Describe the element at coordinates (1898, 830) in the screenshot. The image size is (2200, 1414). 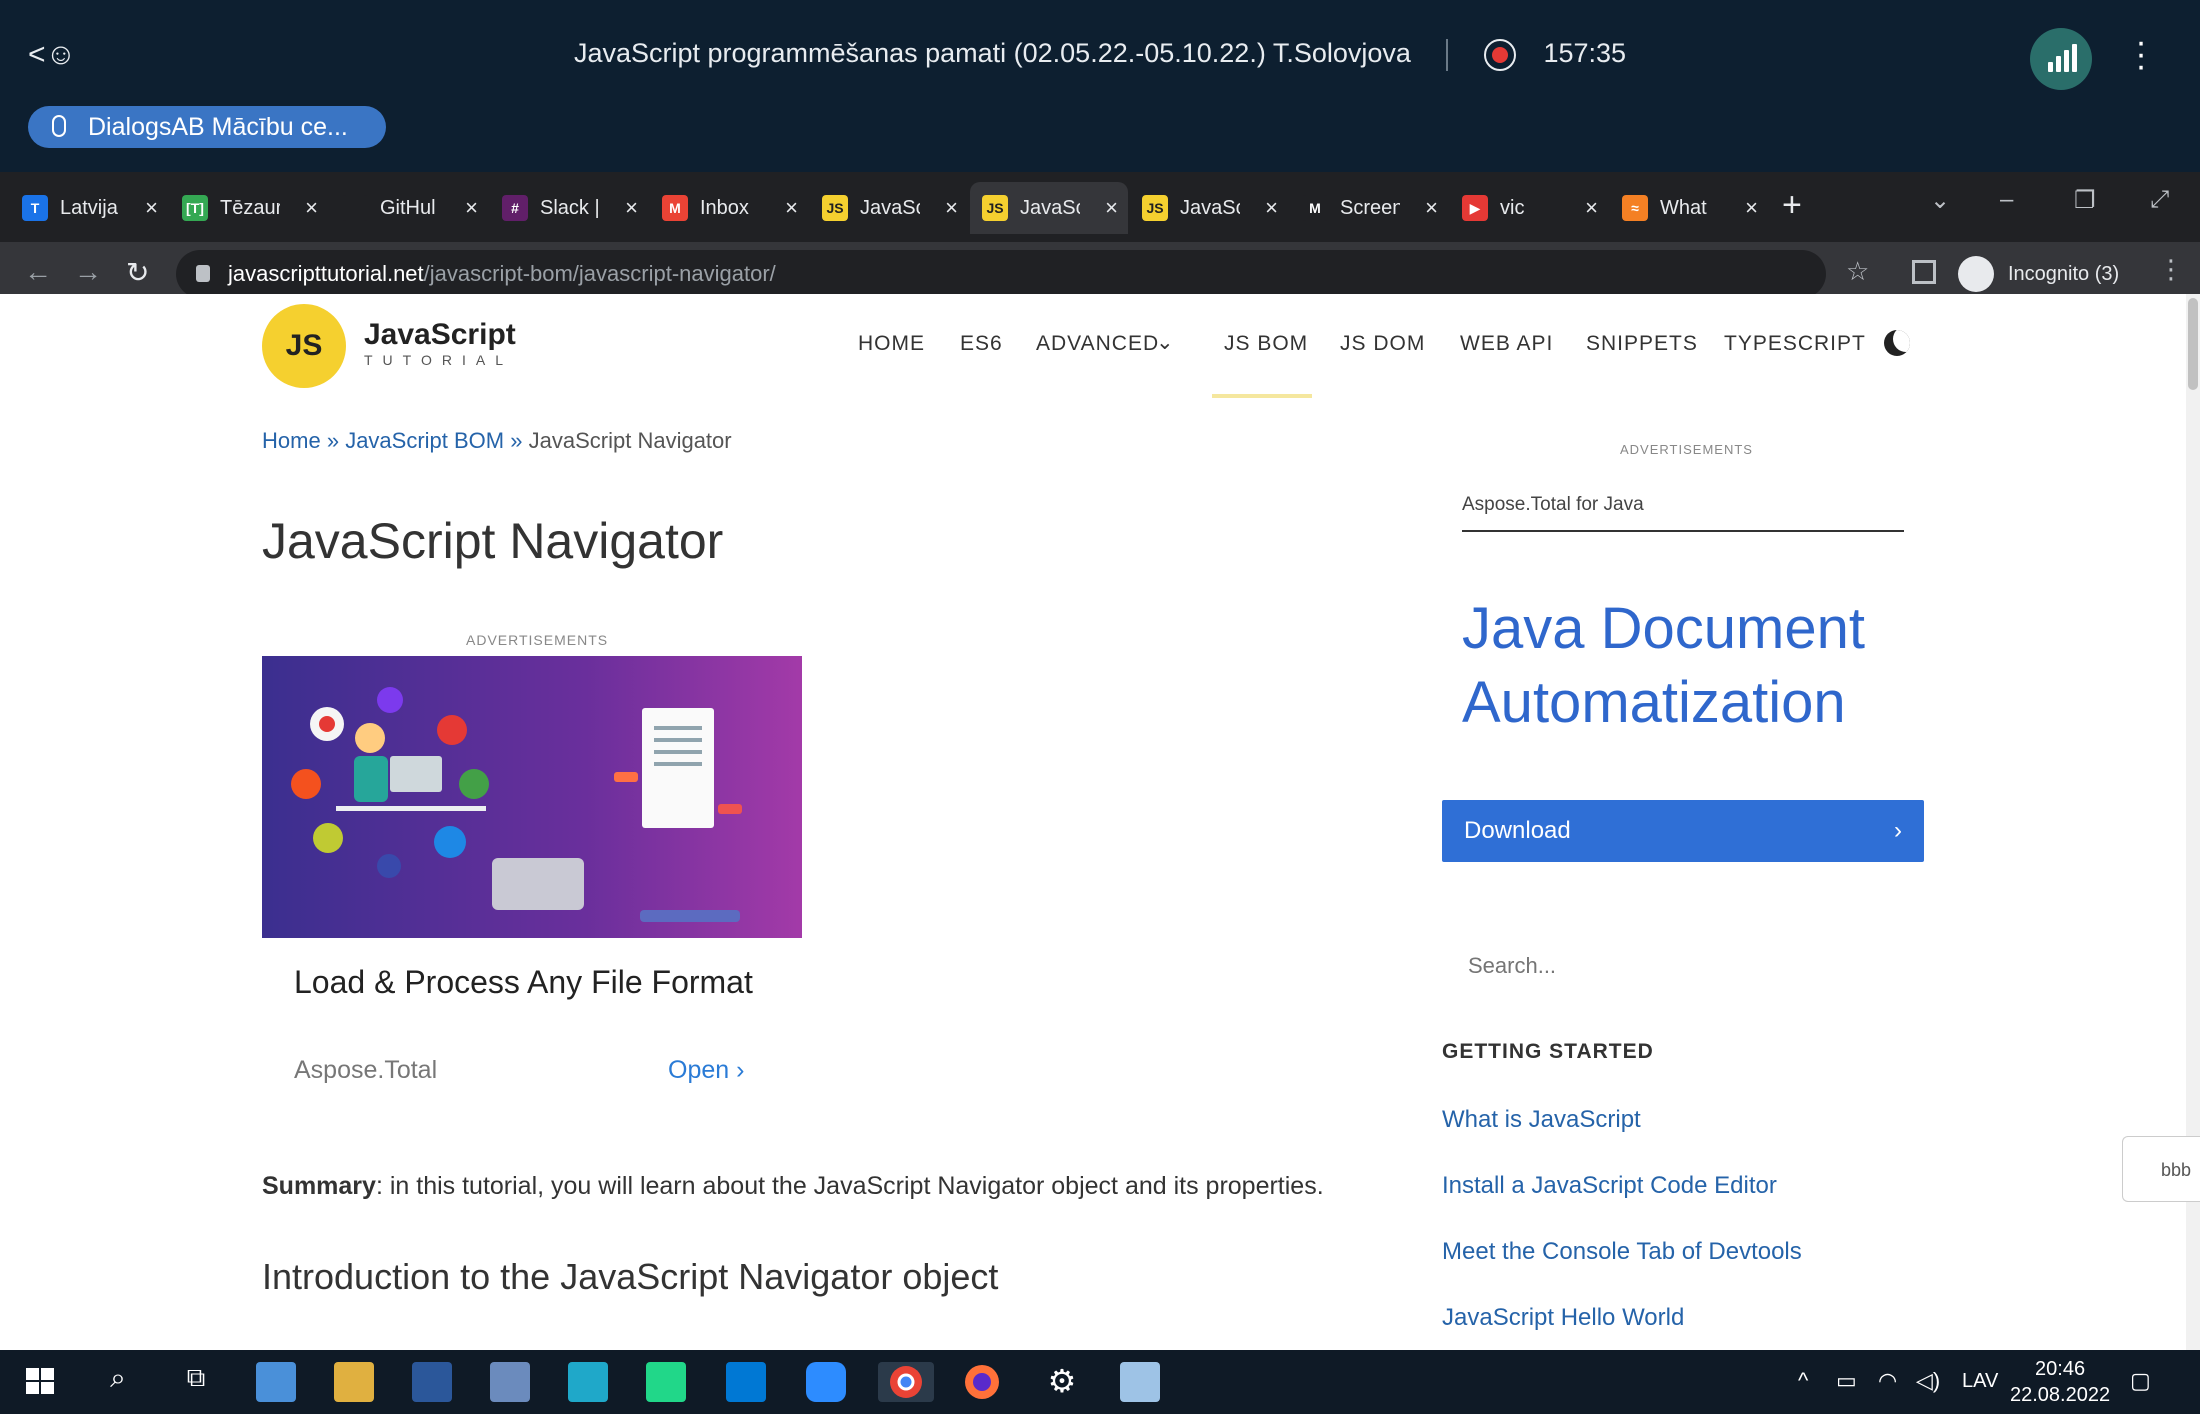
I see `chevron-right-icon: ›` at that location.